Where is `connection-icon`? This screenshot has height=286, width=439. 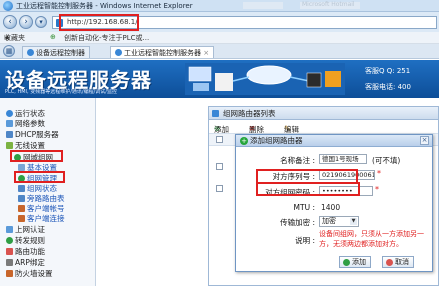
connection-icon is located at coordinates (21, 218).